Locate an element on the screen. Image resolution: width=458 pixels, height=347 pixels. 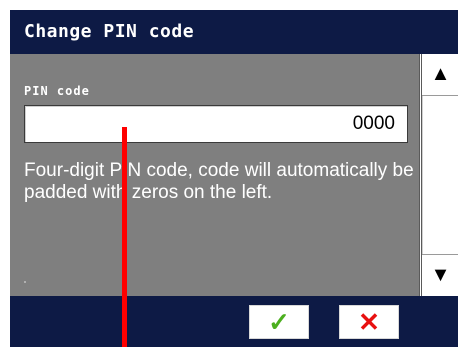
arrow-down-icon: ▼ is located at coordinates (440, 275).